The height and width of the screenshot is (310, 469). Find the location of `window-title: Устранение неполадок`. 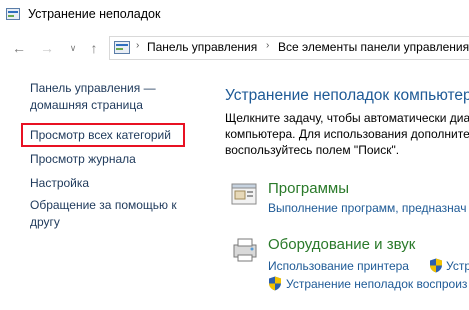

window-title: Устранение неполадок is located at coordinates (94, 14).